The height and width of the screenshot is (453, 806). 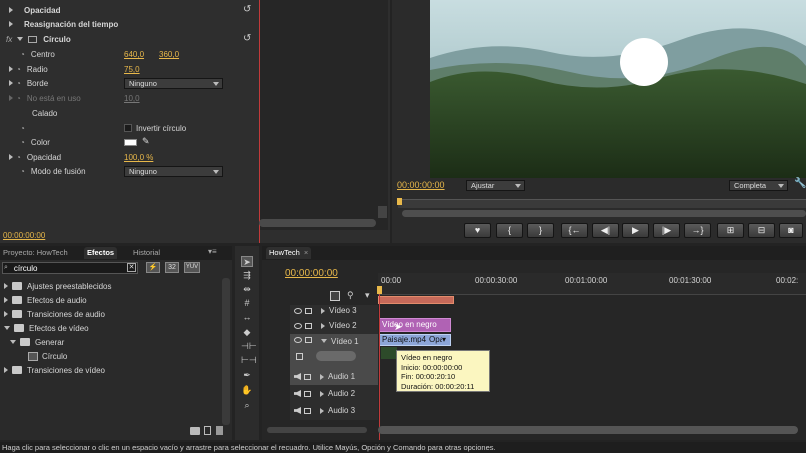 What do you see at coordinates (605, 230) in the screenshot?
I see `step-back-button: ◀|` at bounding box center [605, 230].